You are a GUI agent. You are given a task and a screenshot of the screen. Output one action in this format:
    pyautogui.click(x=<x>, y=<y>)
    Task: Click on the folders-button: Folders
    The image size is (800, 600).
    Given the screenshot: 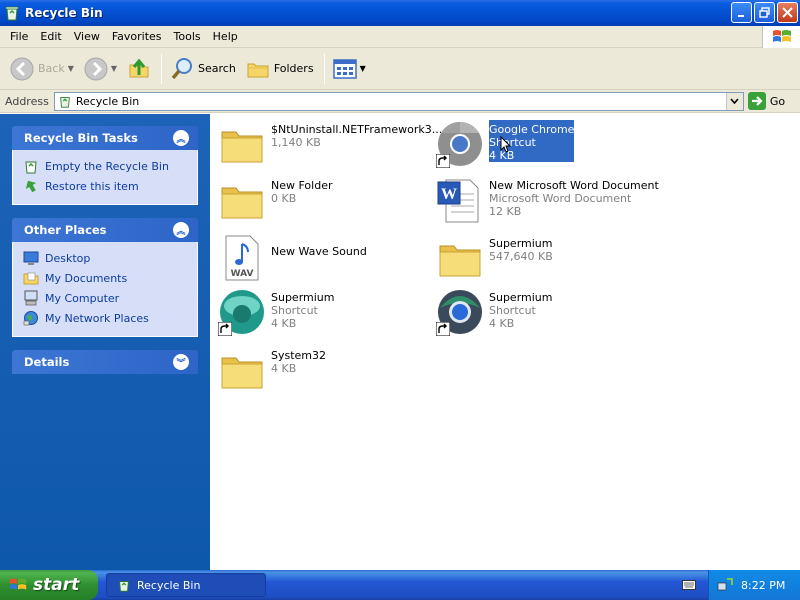 What is the action you would take?
    pyautogui.click(x=280, y=69)
    